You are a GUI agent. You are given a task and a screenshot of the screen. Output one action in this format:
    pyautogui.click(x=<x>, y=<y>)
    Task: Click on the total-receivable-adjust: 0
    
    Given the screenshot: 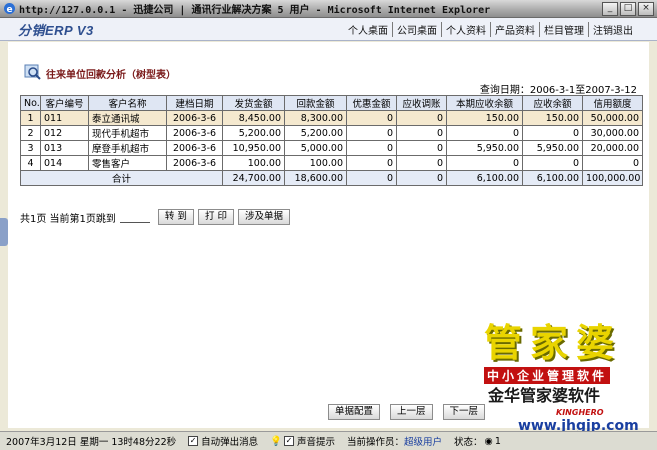 What is the action you would take?
    pyautogui.click(x=421, y=178)
    